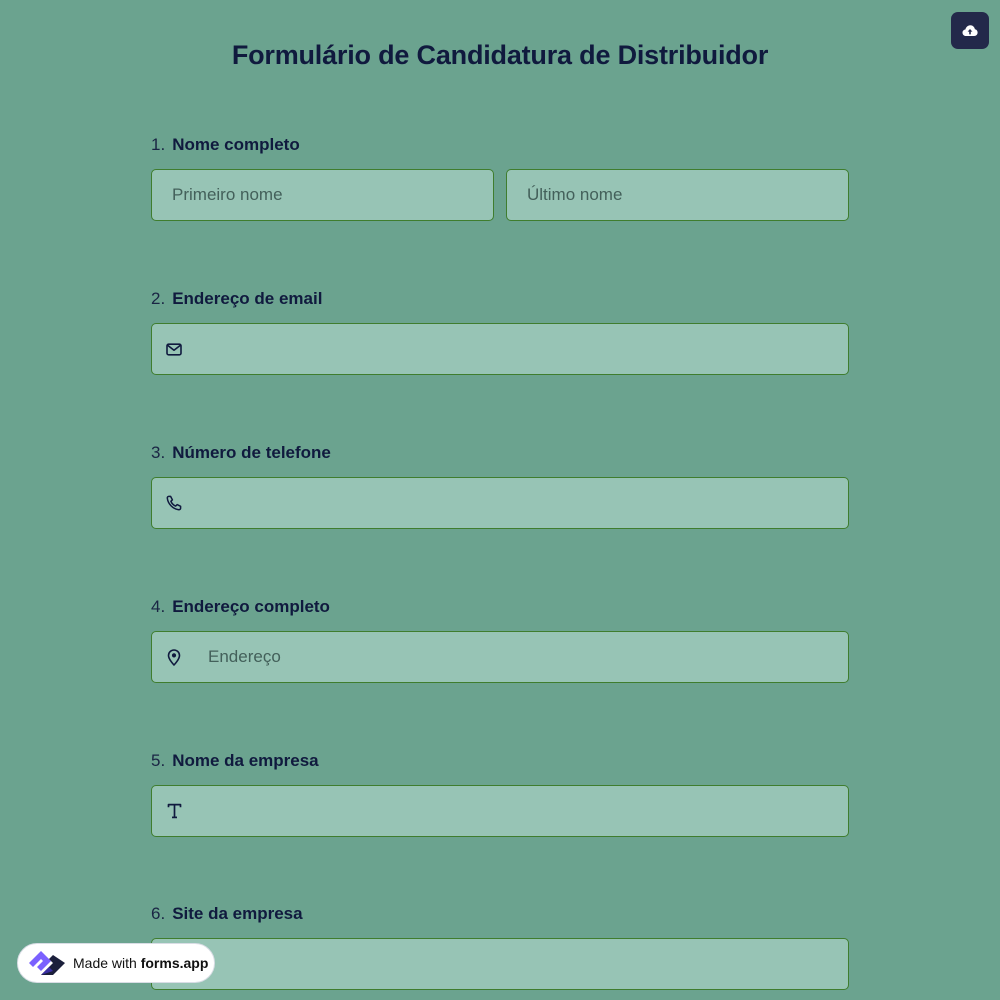  What do you see at coordinates (500, 607) in the screenshot?
I see `question-label: 4. Endereço completo` at bounding box center [500, 607].